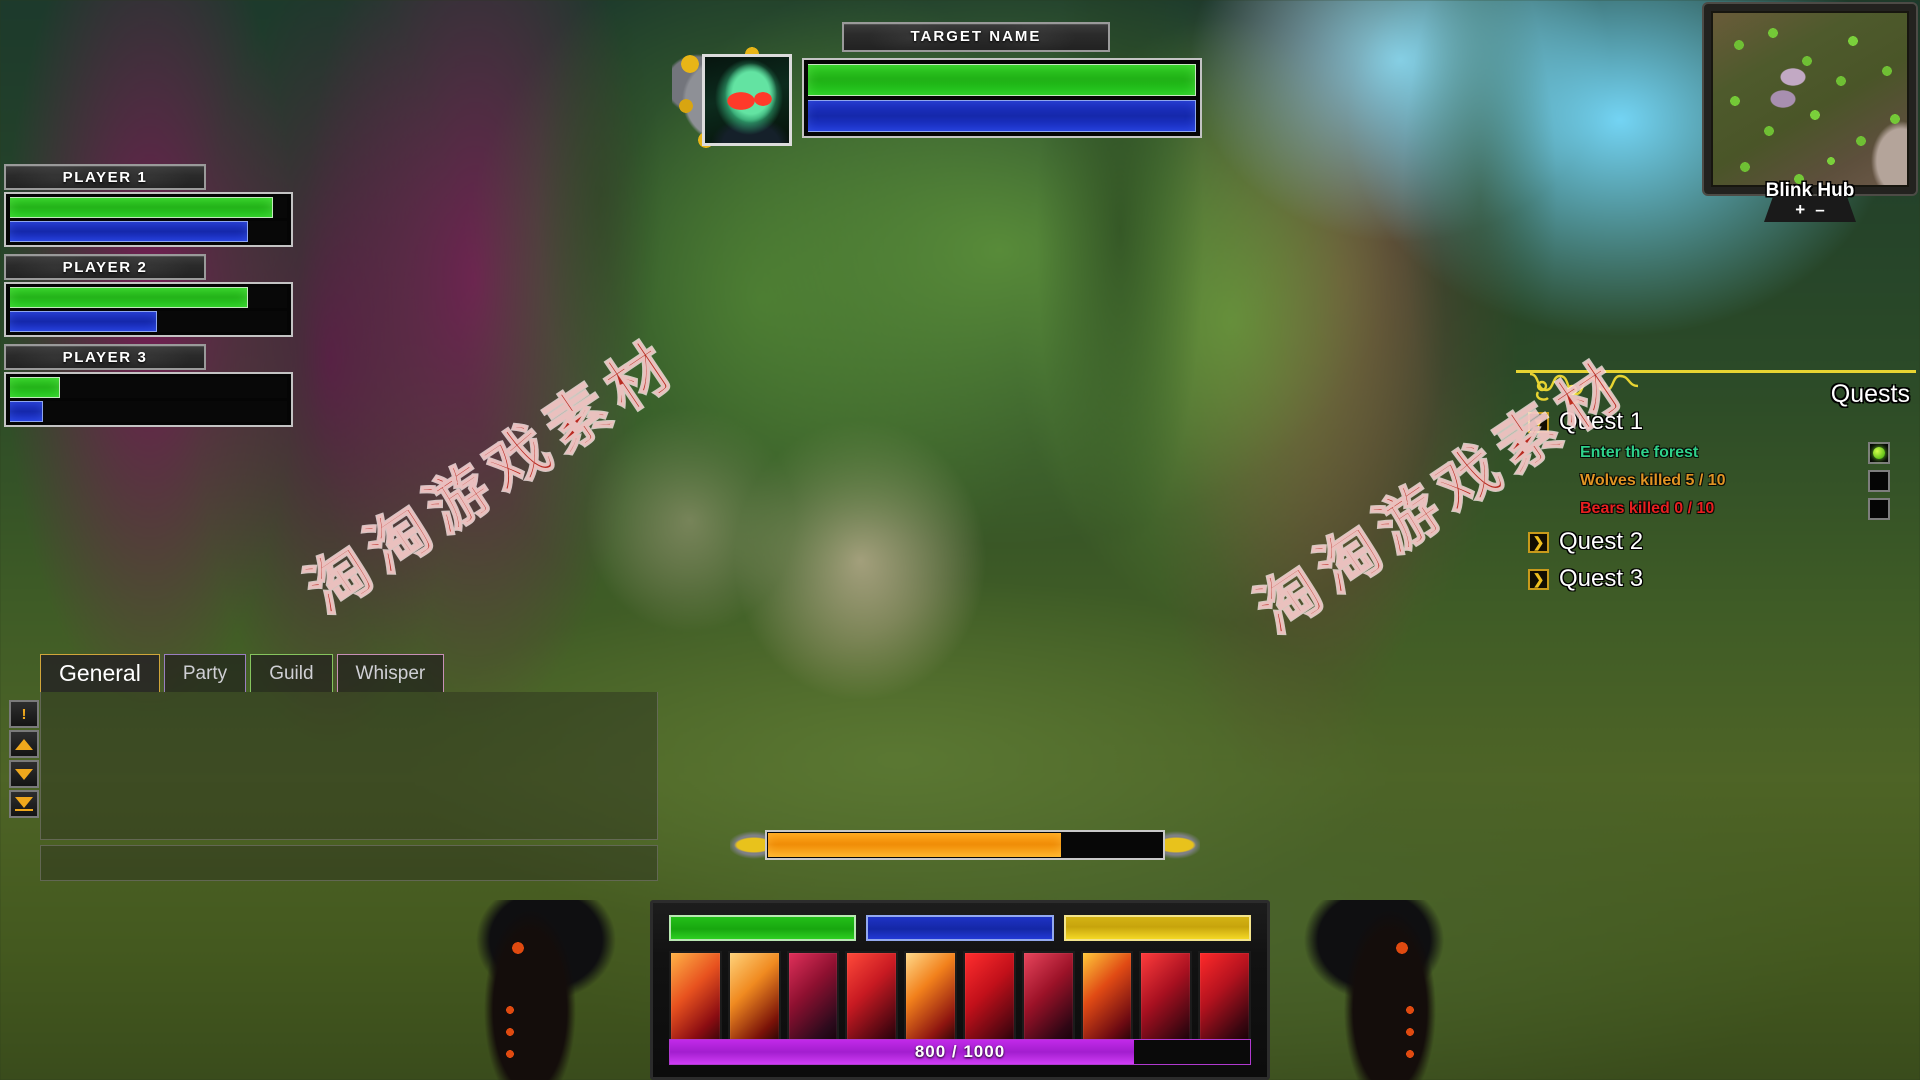  Describe the element at coordinates (105, 267) in the screenshot. I see `party-member-name: PLAYER 2` at that location.